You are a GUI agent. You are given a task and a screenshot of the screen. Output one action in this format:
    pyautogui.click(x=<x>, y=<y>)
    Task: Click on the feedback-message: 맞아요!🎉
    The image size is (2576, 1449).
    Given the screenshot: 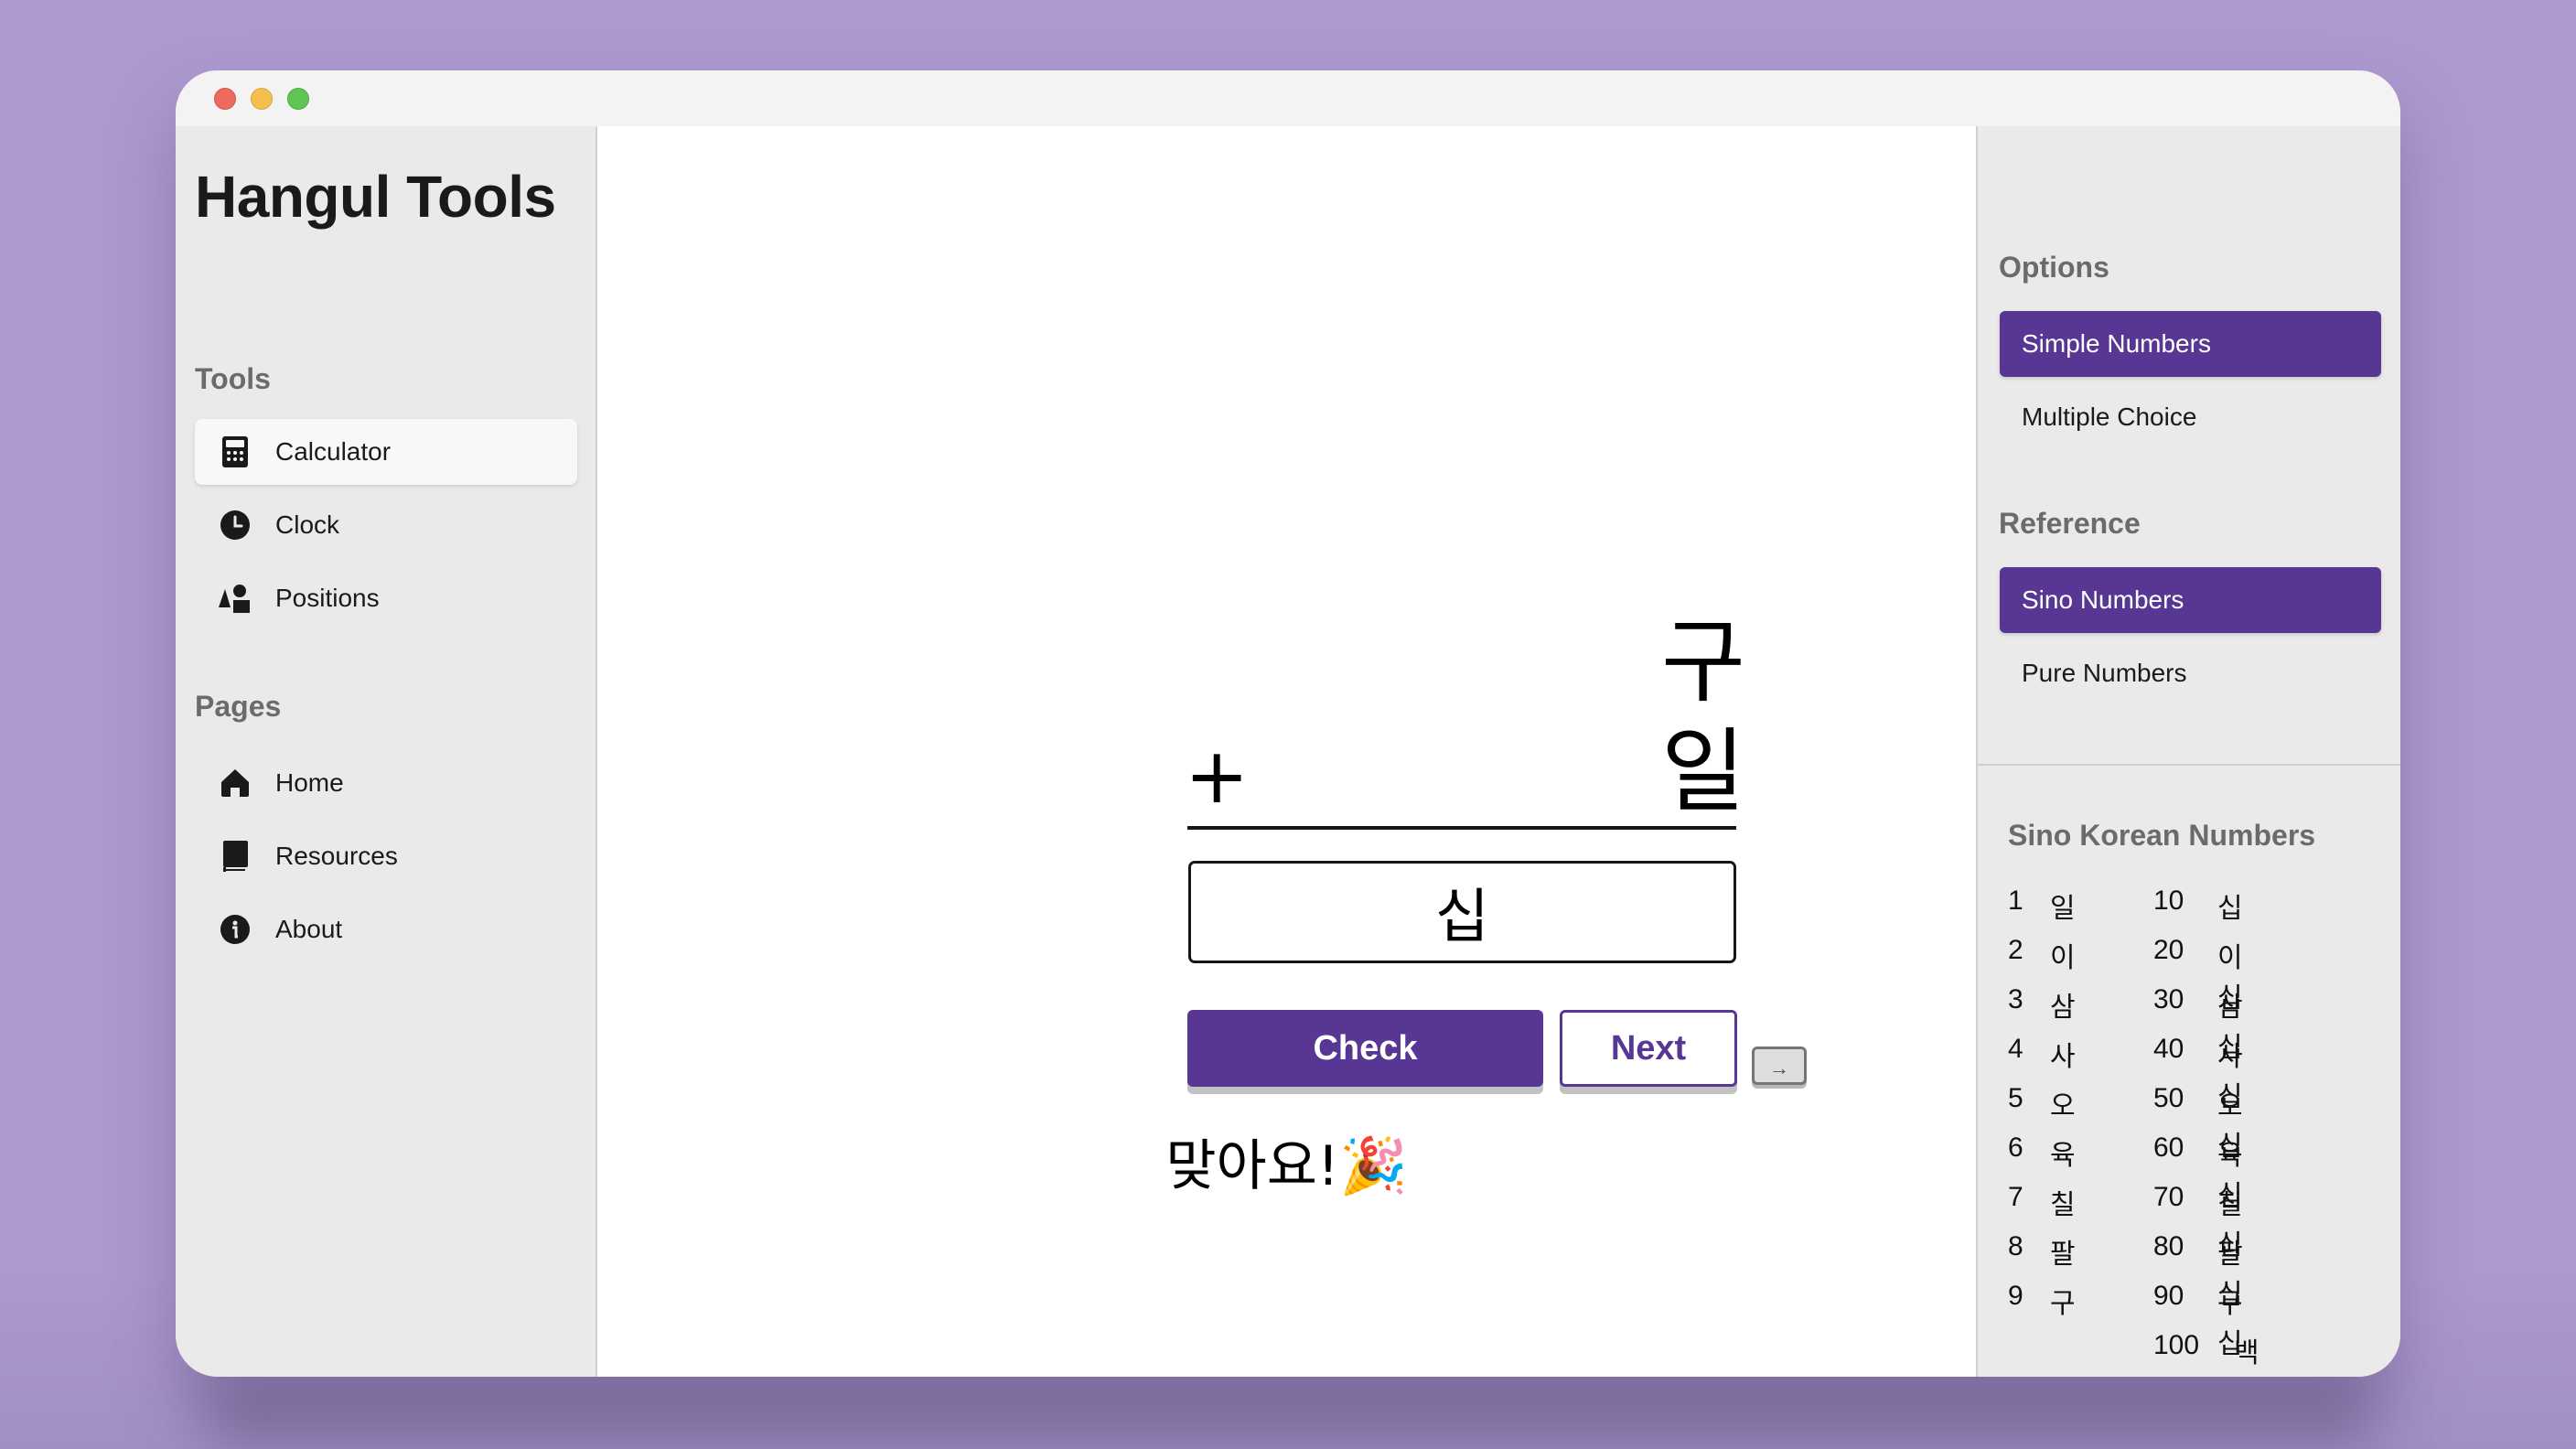 What is the action you would take?
    pyautogui.click(x=1287, y=1161)
    